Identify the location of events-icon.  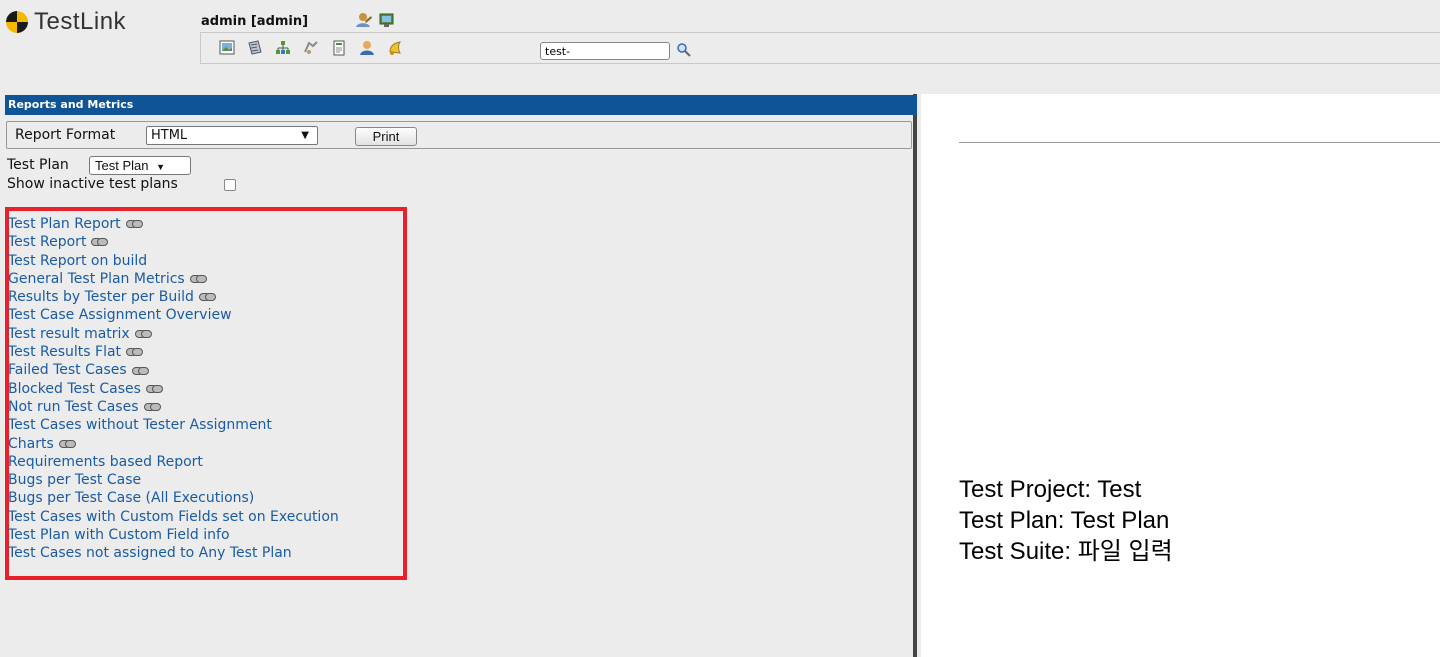
(395, 48).